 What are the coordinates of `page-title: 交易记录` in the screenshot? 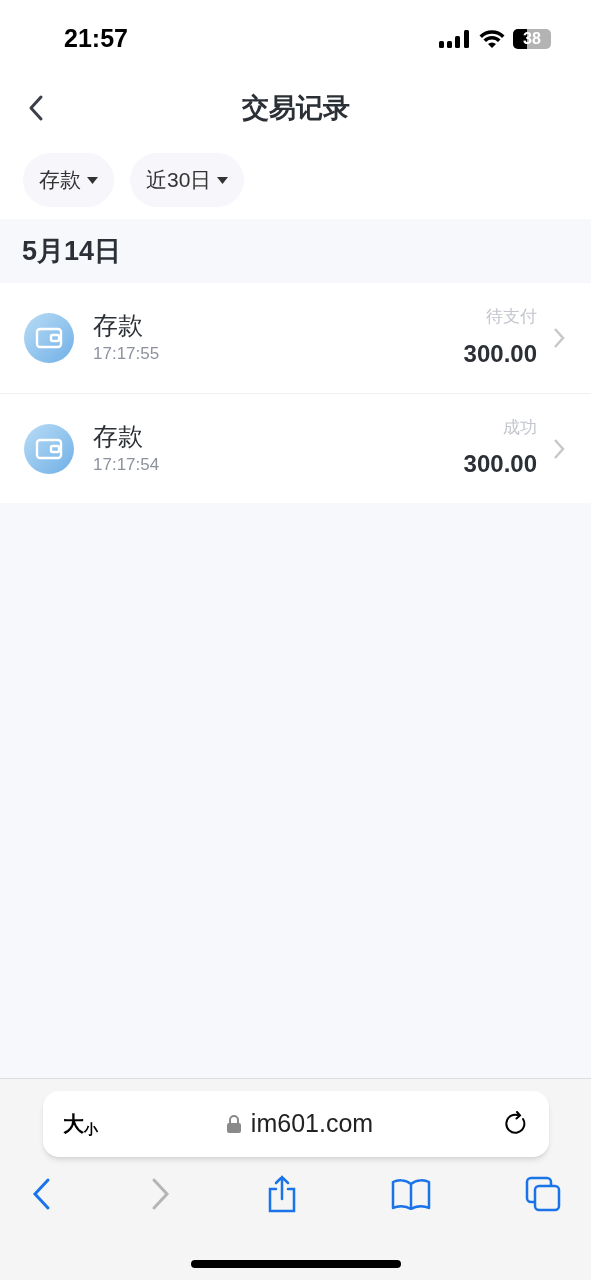 It's located at (295, 108).